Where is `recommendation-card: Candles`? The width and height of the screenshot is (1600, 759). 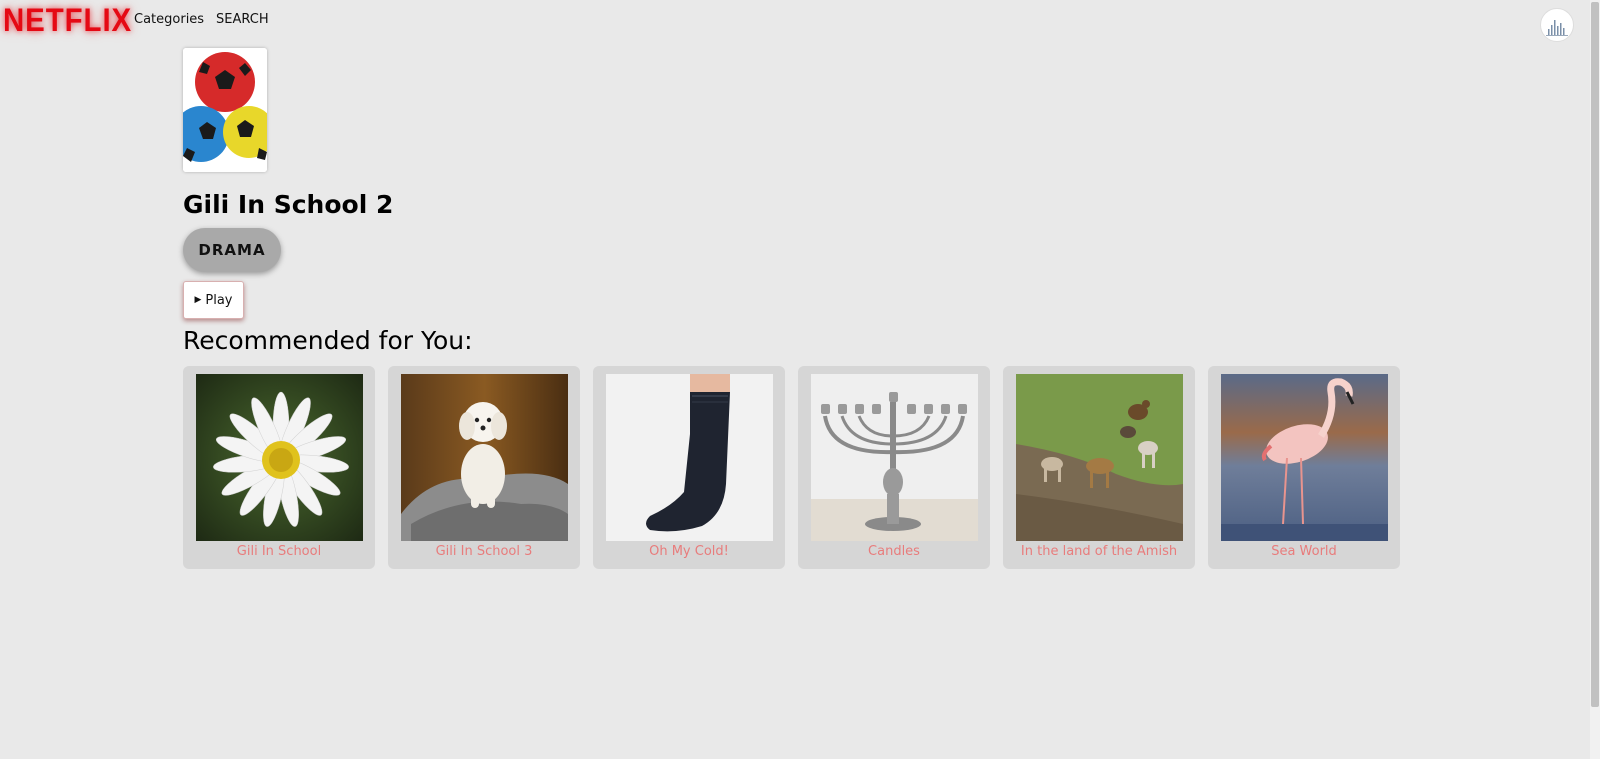
recommendation-card: Candles is located at coordinates (894, 467).